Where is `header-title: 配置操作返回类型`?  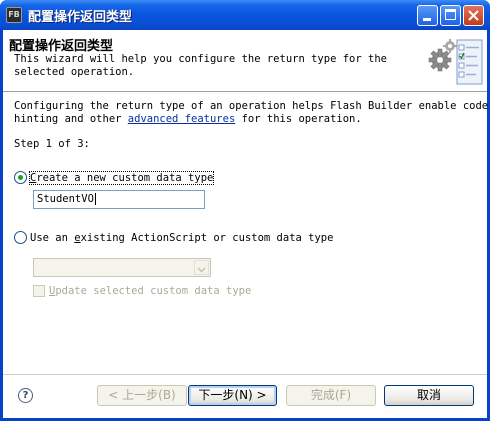
header-title: 配置操作返回类型 is located at coordinates (61, 46).